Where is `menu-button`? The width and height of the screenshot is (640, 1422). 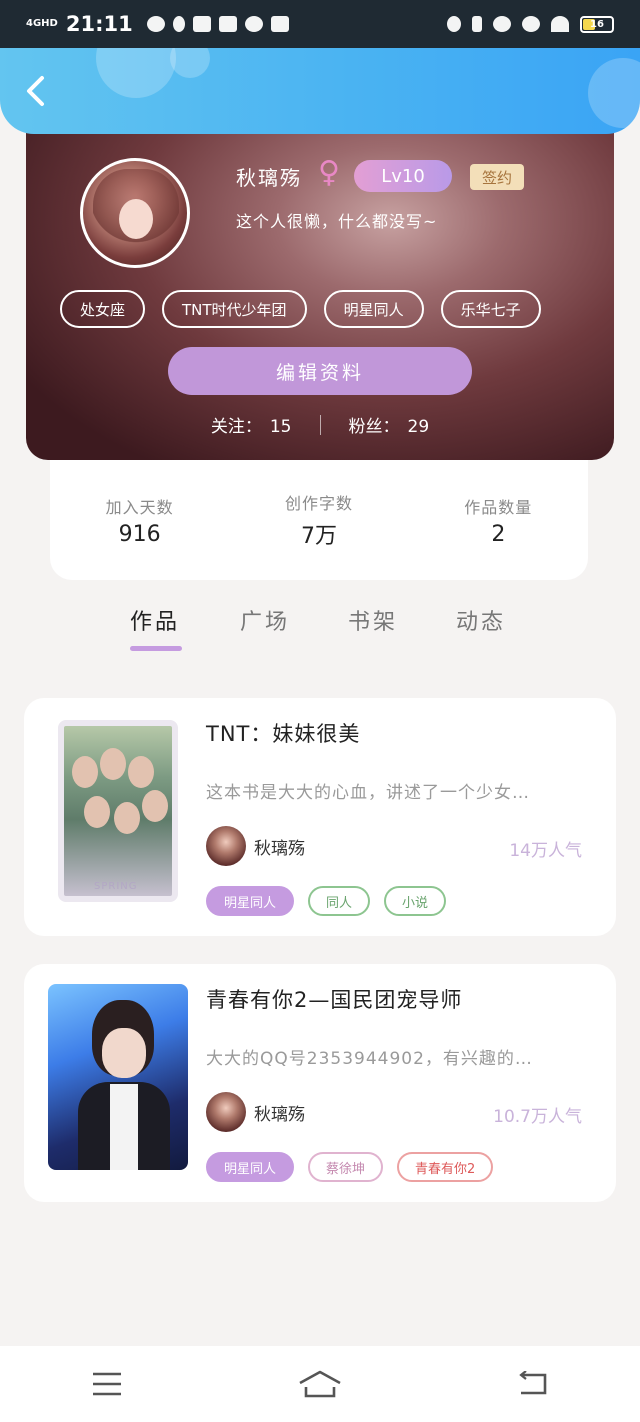 menu-button is located at coordinates (107, 1384).